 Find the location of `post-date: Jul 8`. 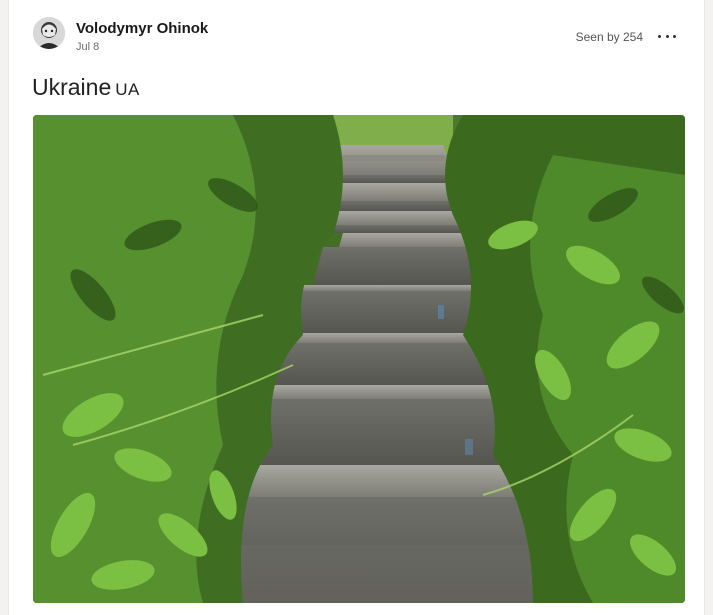

post-date: Jul 8 is located at coordinates (88, 47).